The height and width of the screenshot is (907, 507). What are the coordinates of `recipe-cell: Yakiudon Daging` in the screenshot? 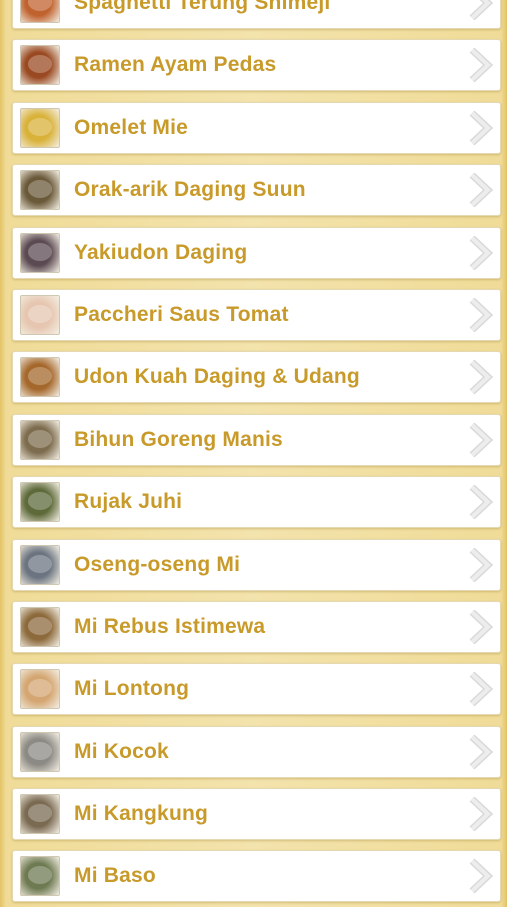 It's located at (256, 252).